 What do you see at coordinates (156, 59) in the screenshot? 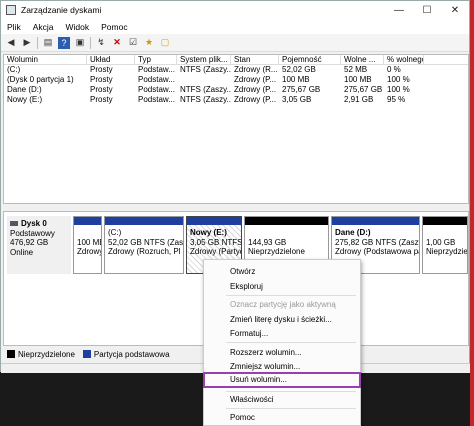
I see `column-header: Typ` at bounding box center [156, 59].